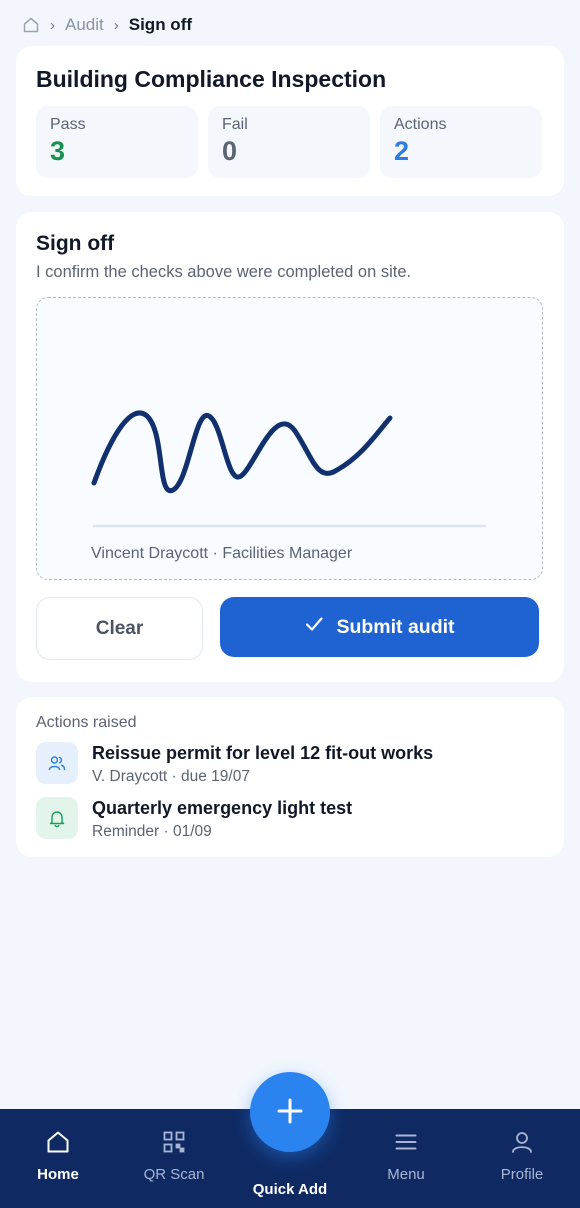 The image size is (580, 1208). What do you see at coordinates (461, 142) in the screenshot?
I see `stat-actions: Actions 2` at bounding box center [461, 142].